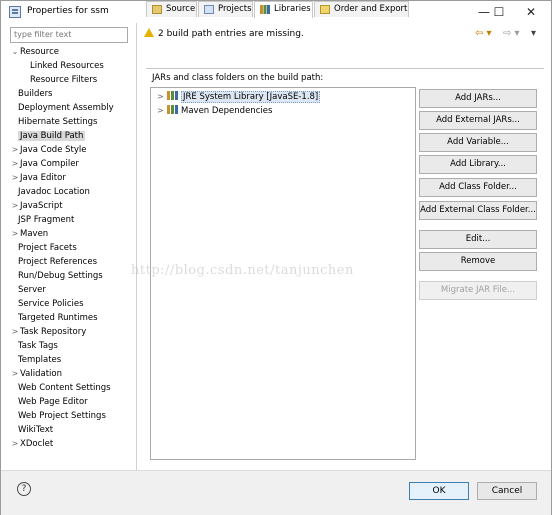 The height and width of the screenshot is (515, 552). I want to click on tree-item-label: Web Content Settings, so click(64, 388).